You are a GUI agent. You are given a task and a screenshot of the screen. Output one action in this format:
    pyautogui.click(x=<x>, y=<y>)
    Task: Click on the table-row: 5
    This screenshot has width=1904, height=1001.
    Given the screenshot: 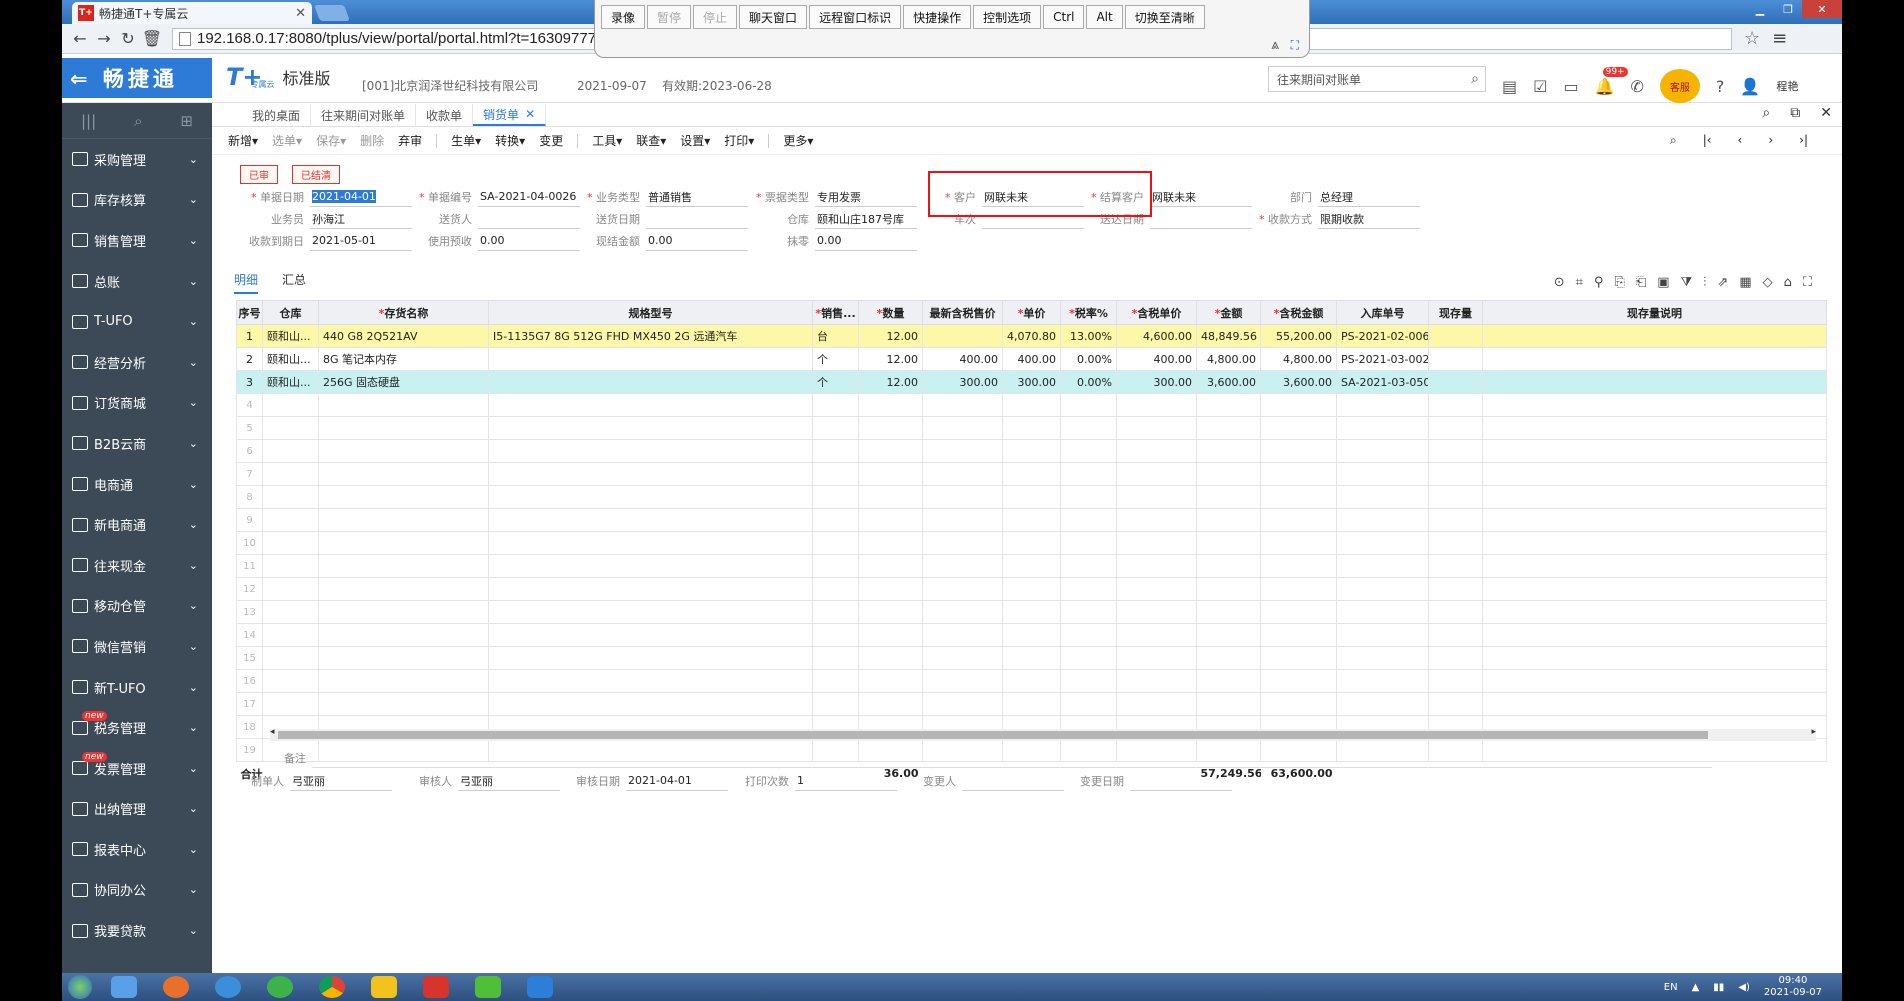 What is the action you would take?
    pyautogui.click(x=1031, y=428)
    